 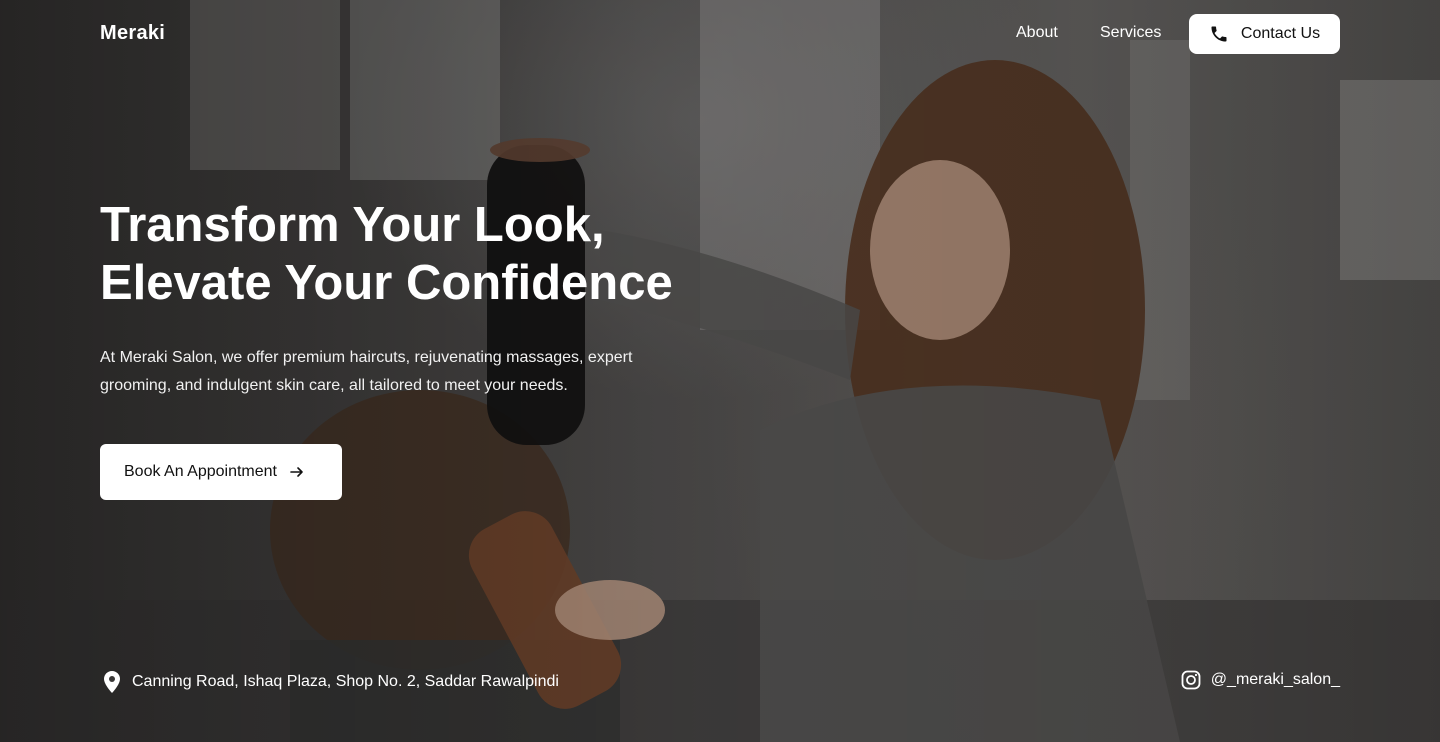 I want to click on hero-headline-line-2: Elevate Your Confidence, so click(x=386, y=283).